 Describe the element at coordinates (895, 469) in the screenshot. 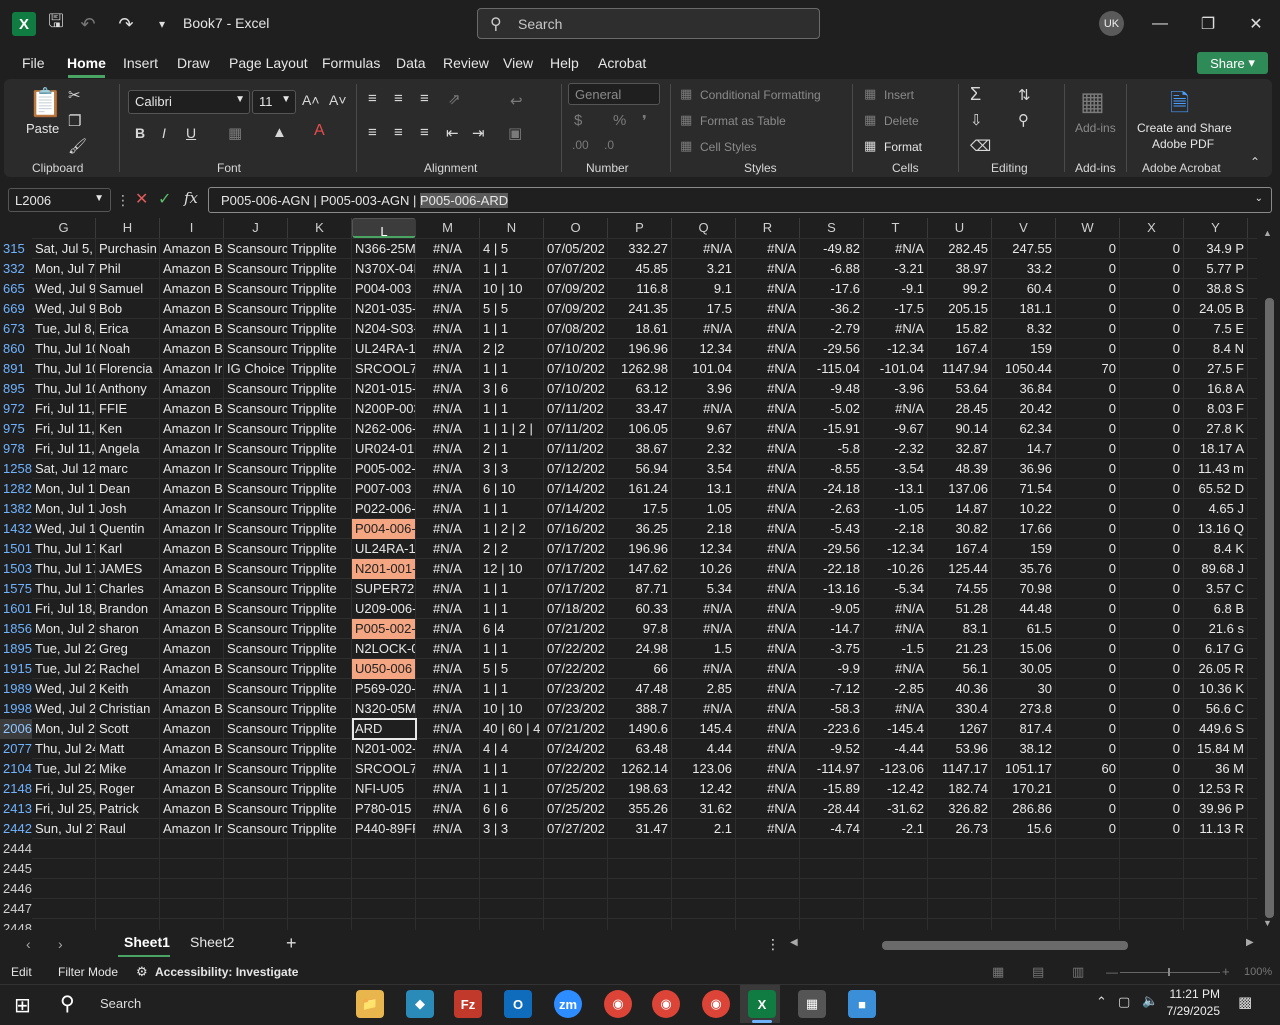

I see `table-cell-t: -3.54` at that location.